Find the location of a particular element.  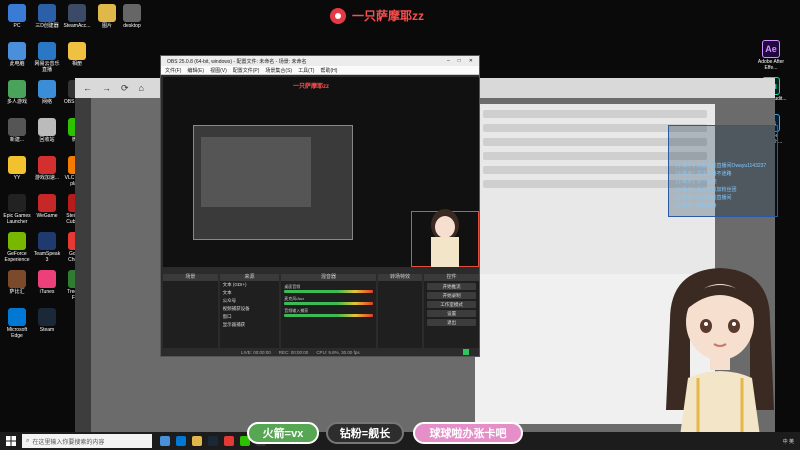

forward-icon: → is located at coordinates (106, 88).